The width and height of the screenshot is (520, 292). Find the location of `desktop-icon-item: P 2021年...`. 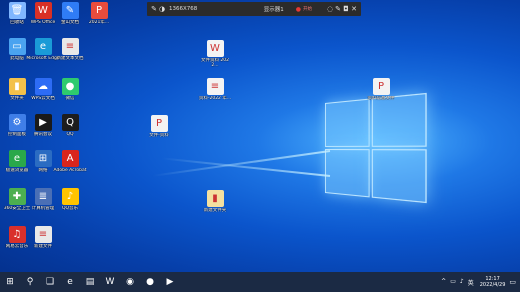

desktop-icon-item: P 2021年... is located at coordinates (99, 13).